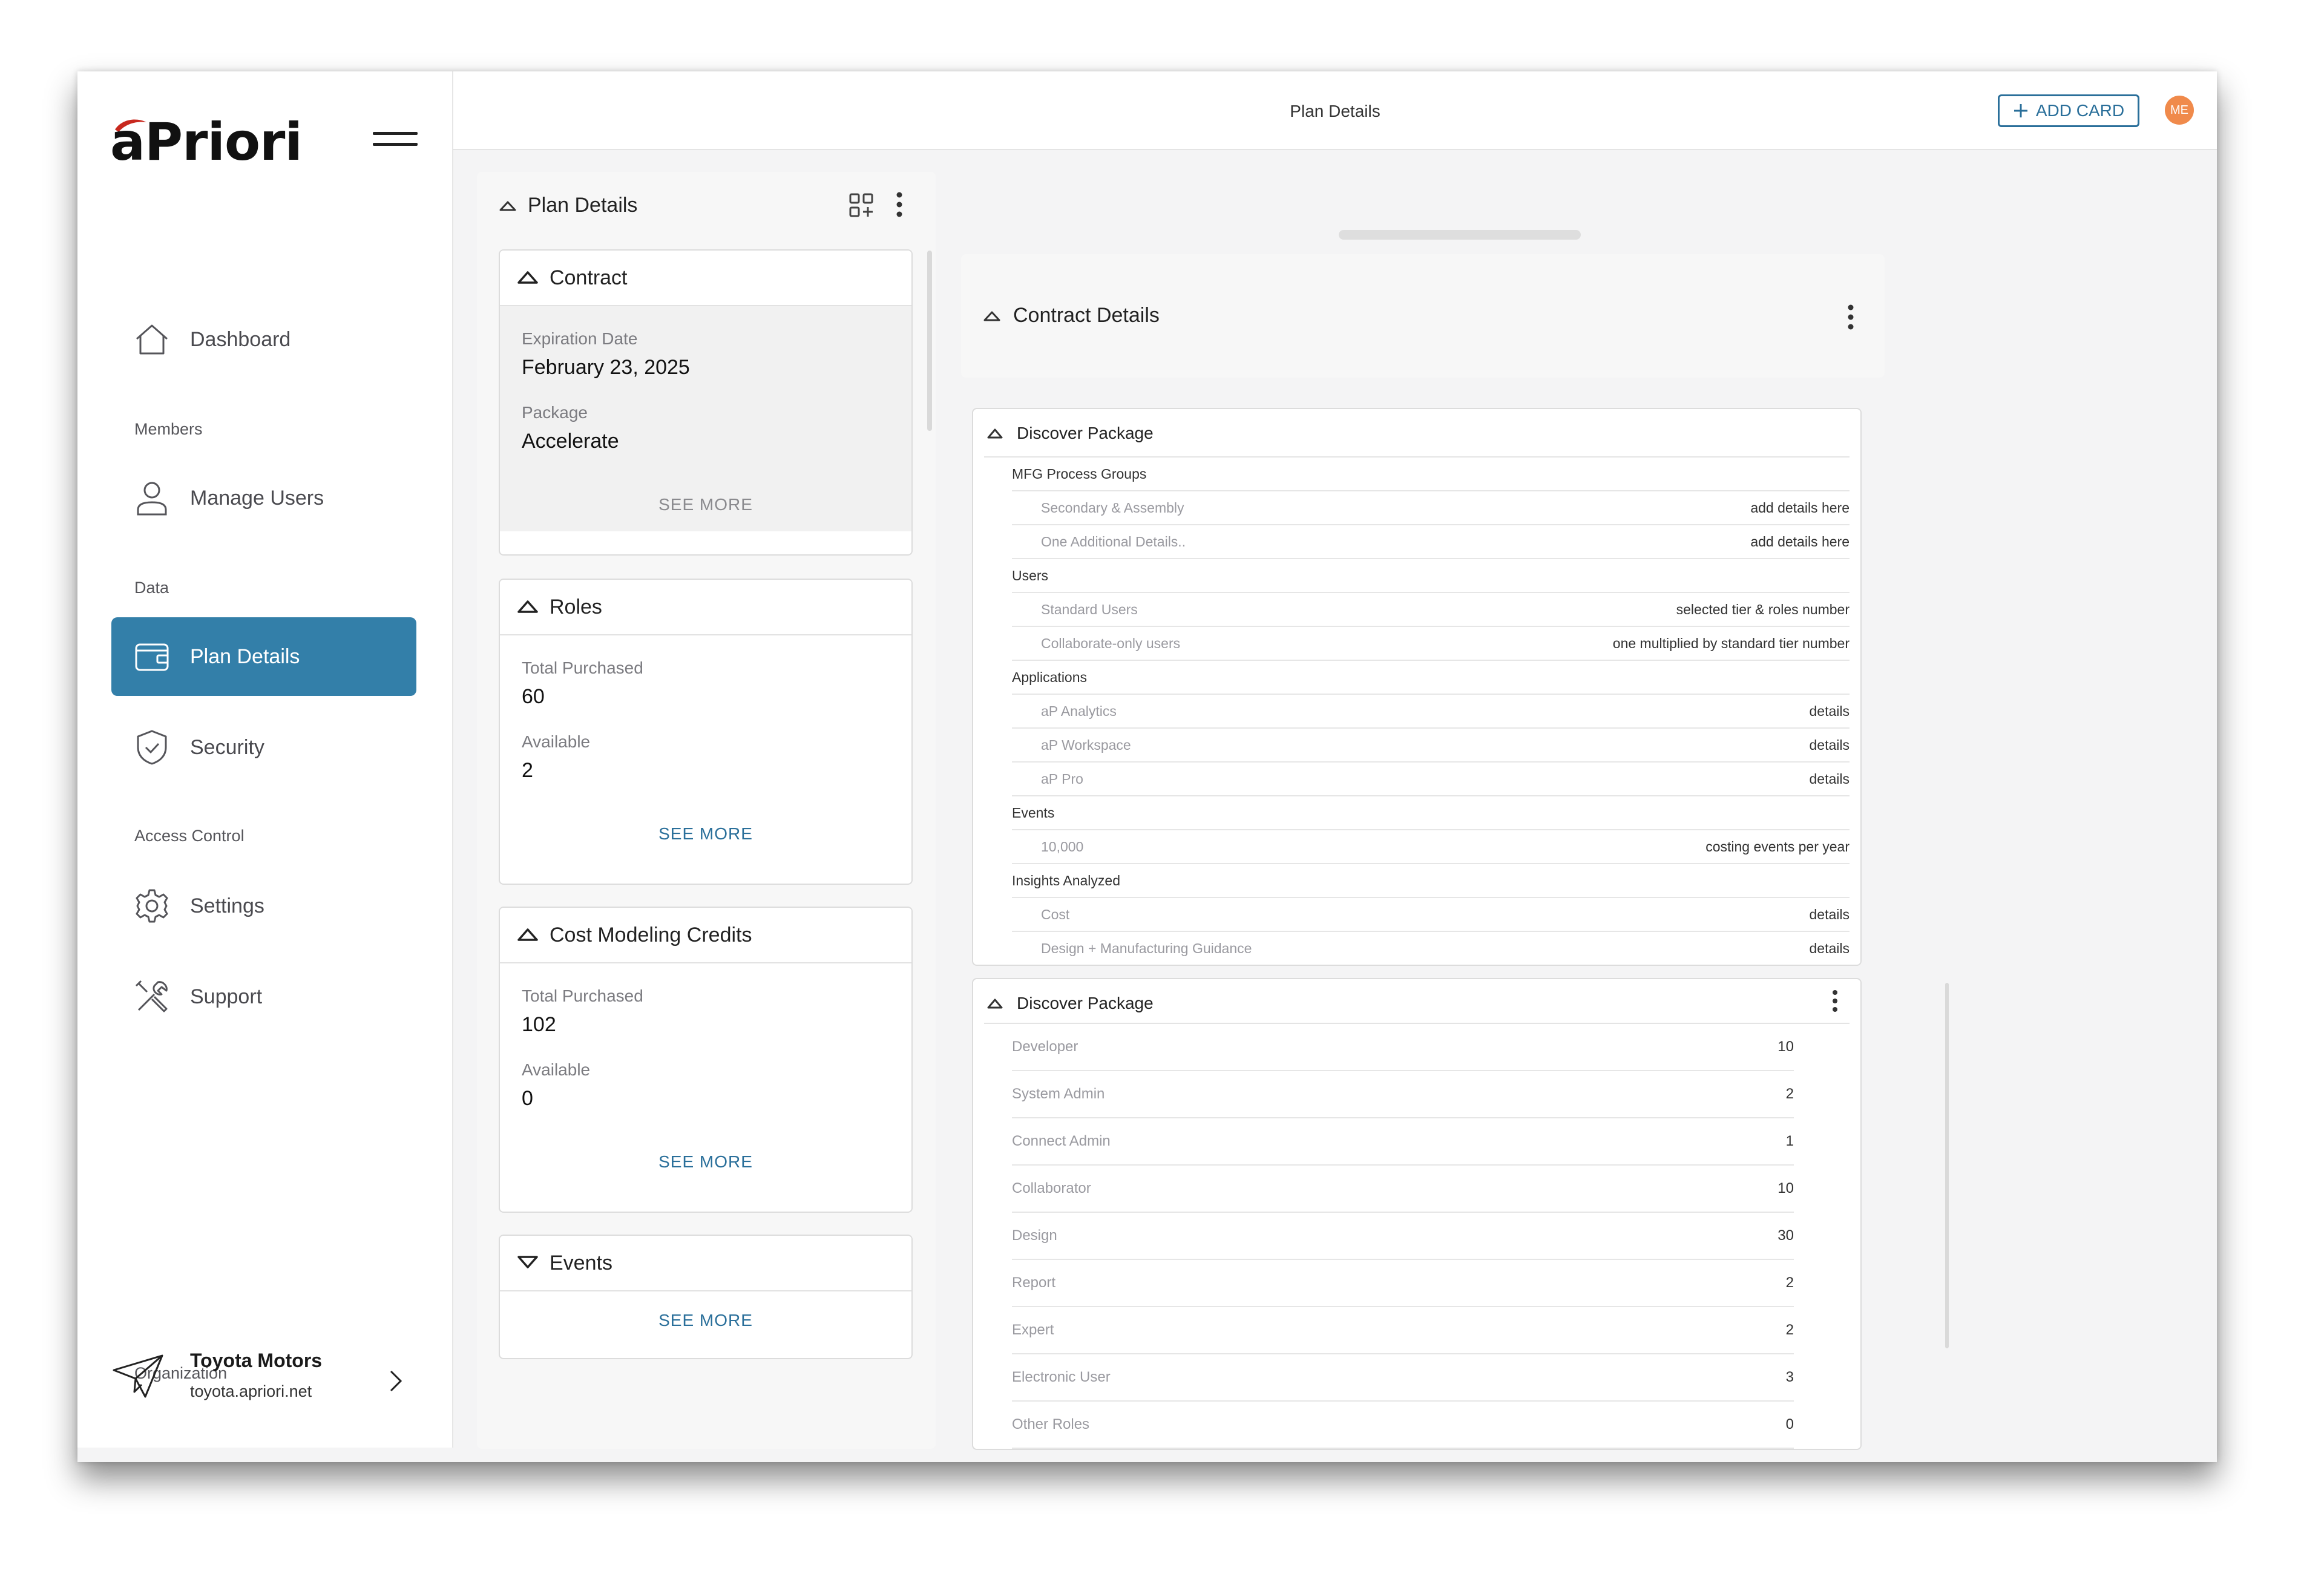 Image resolution: width=2324 pixels, height=1591 pixels. What do you see at coordinates (1403, 1283) in the screenshot?
I see `role-row: Report 2` at bounding box center [1403, 1283].